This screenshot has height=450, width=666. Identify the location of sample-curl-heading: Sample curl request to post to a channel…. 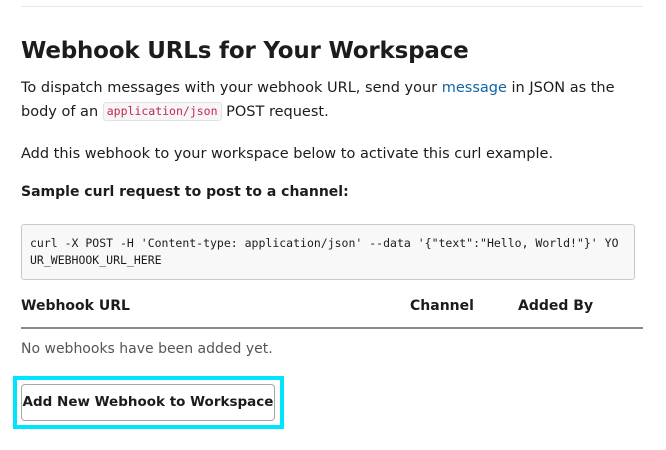
(185, 192).